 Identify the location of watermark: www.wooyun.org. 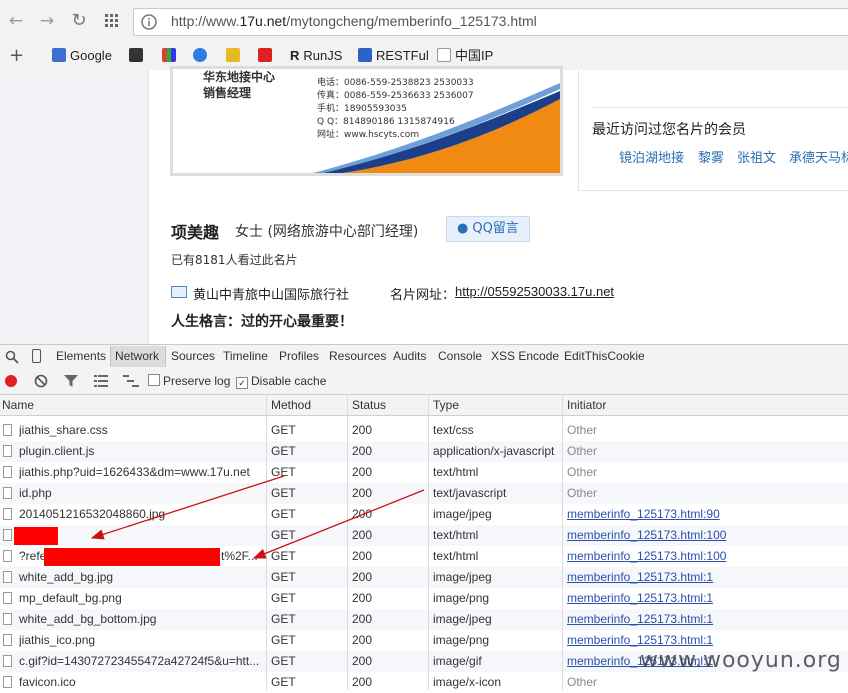
(741, 660).